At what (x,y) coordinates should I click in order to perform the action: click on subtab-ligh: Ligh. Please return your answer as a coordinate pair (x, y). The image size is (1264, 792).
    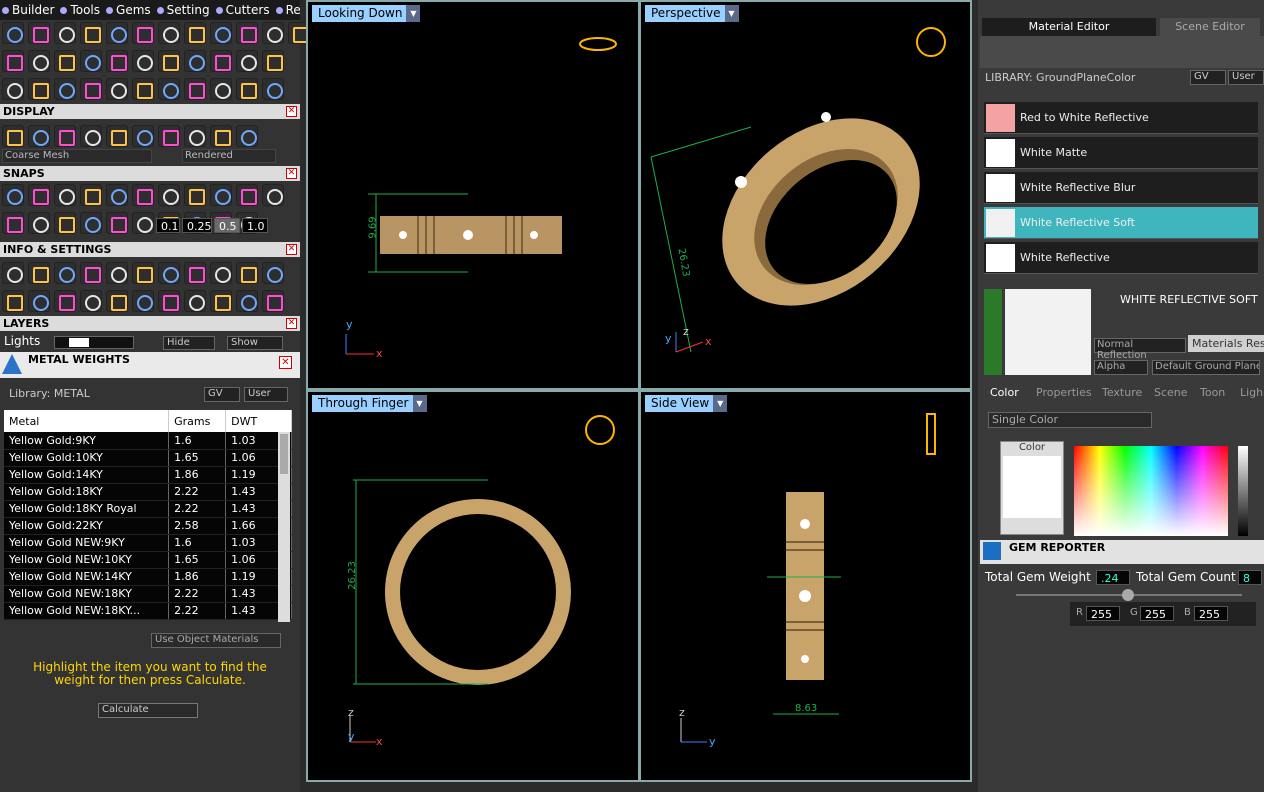
    Looking at the image, I should click on (1251, 393).